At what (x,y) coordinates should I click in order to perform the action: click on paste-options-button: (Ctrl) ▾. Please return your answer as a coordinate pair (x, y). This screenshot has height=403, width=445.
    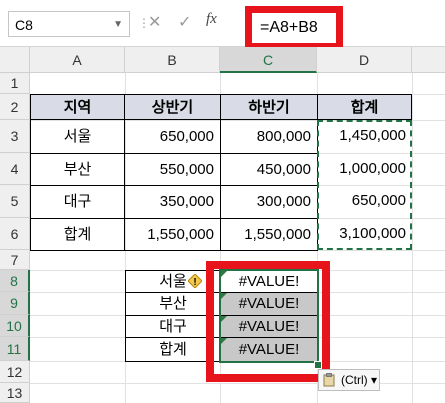
    Looking at the image, I should click on (349, 380).